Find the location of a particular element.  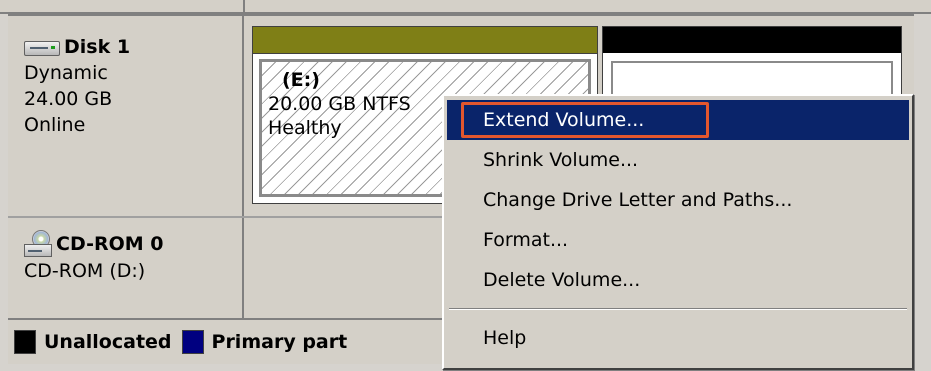

header-strip is located at coordinates (465, 7).